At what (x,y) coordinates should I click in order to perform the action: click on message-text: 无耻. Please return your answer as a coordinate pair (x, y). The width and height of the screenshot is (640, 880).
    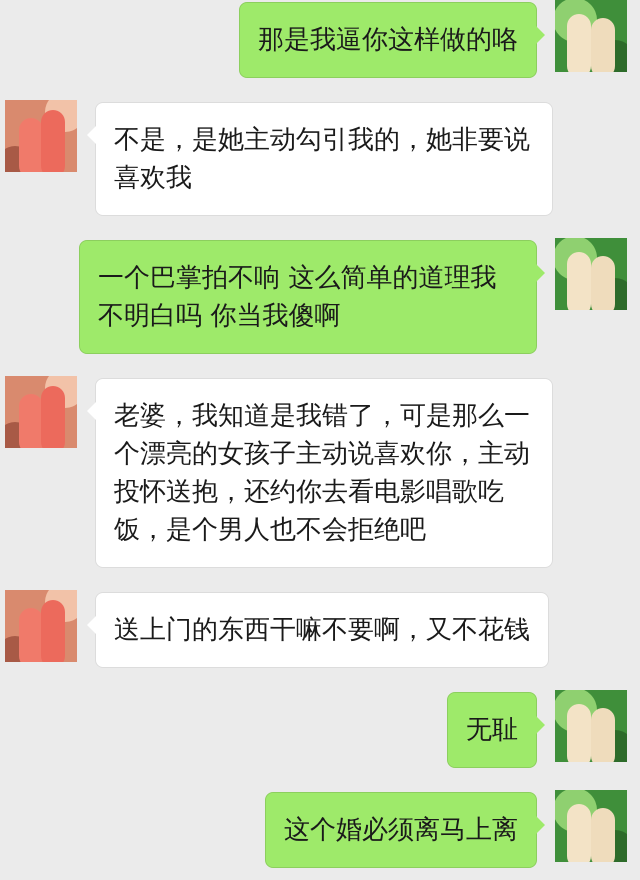
    Looking at the image, I should click on (492, 730).